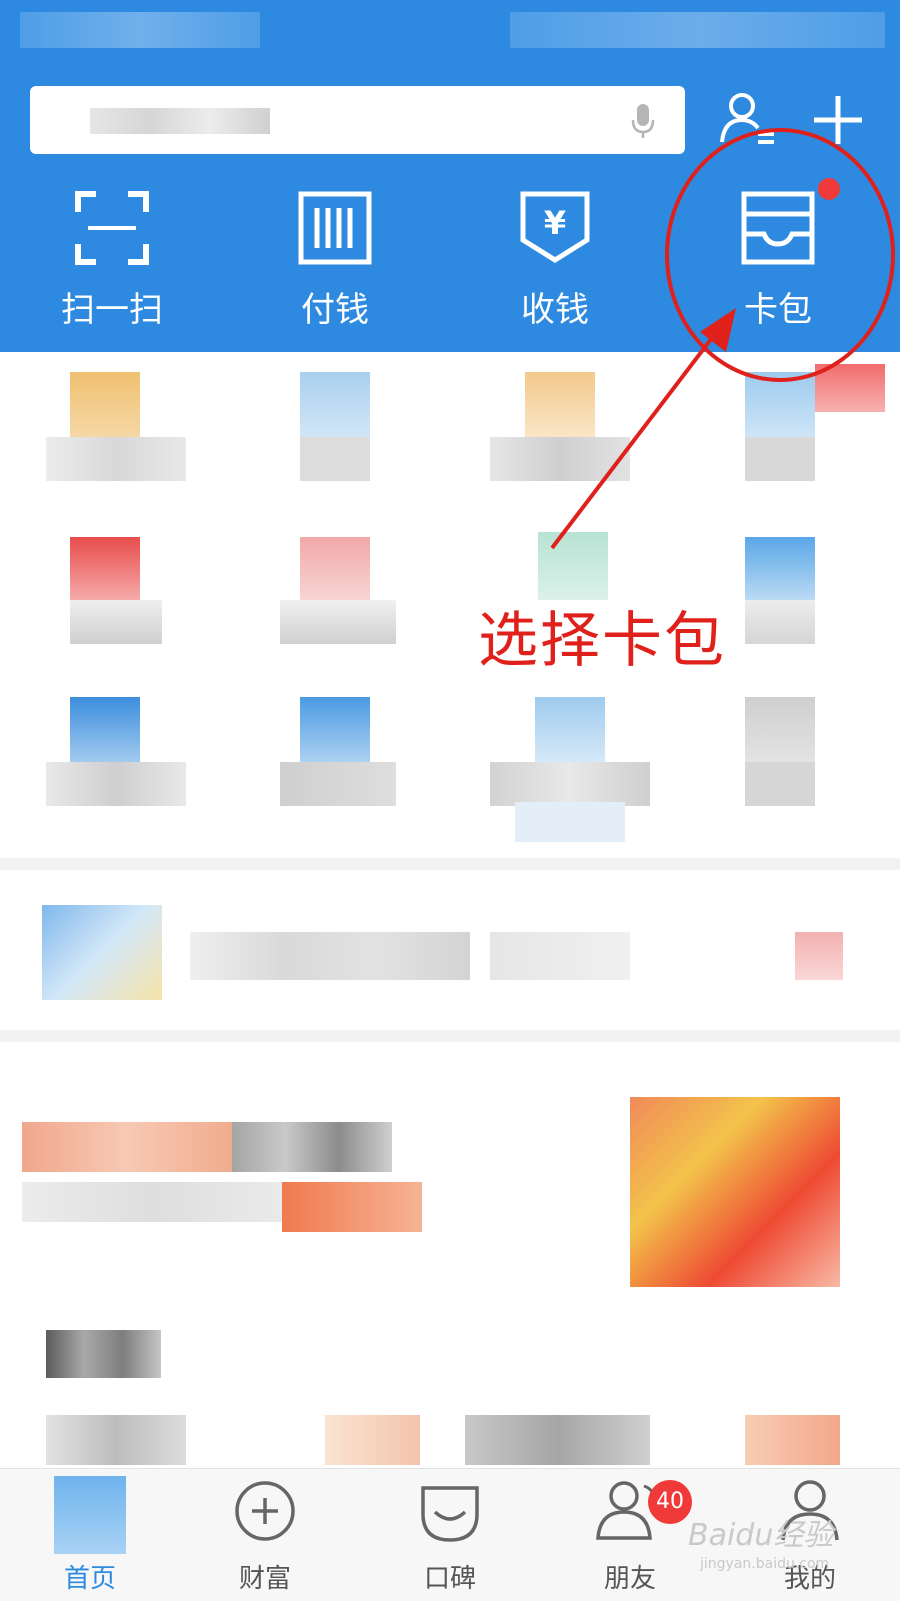 Image resolution: width=900 pixels, height=1601 pixels. Describe the element at coordinates (89, 1579) in the screenshot. I see `tab-label: 首页` at that location.